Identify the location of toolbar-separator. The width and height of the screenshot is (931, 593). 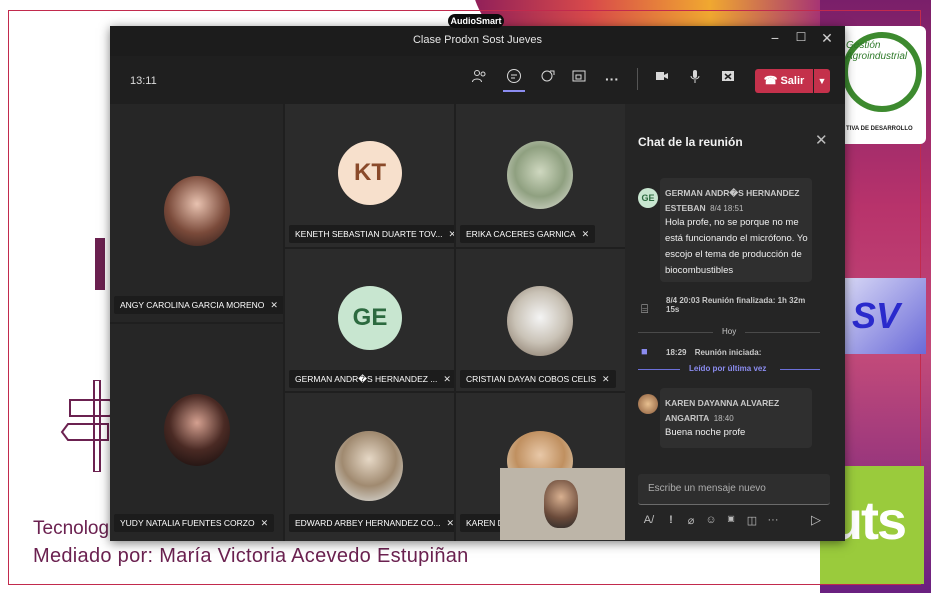
(637, 79).